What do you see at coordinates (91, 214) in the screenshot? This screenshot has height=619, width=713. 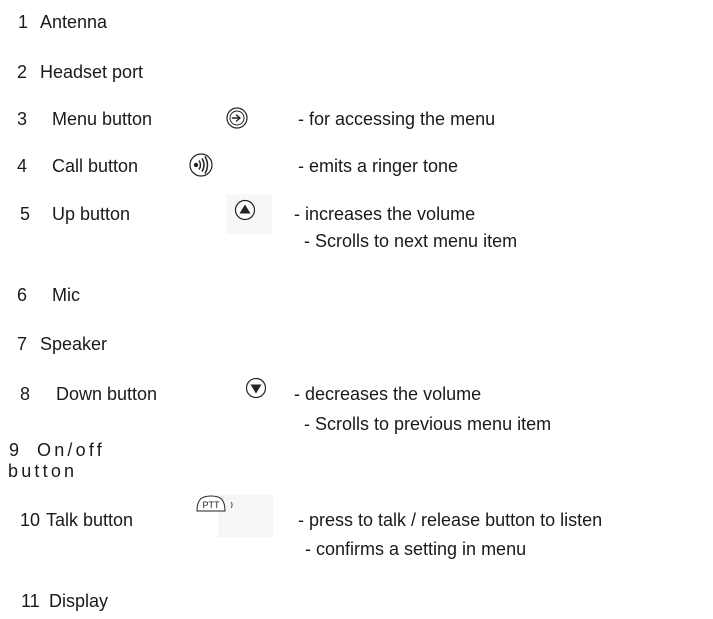 I see `item-5-label: Up button` at bounding box center [91, 214].